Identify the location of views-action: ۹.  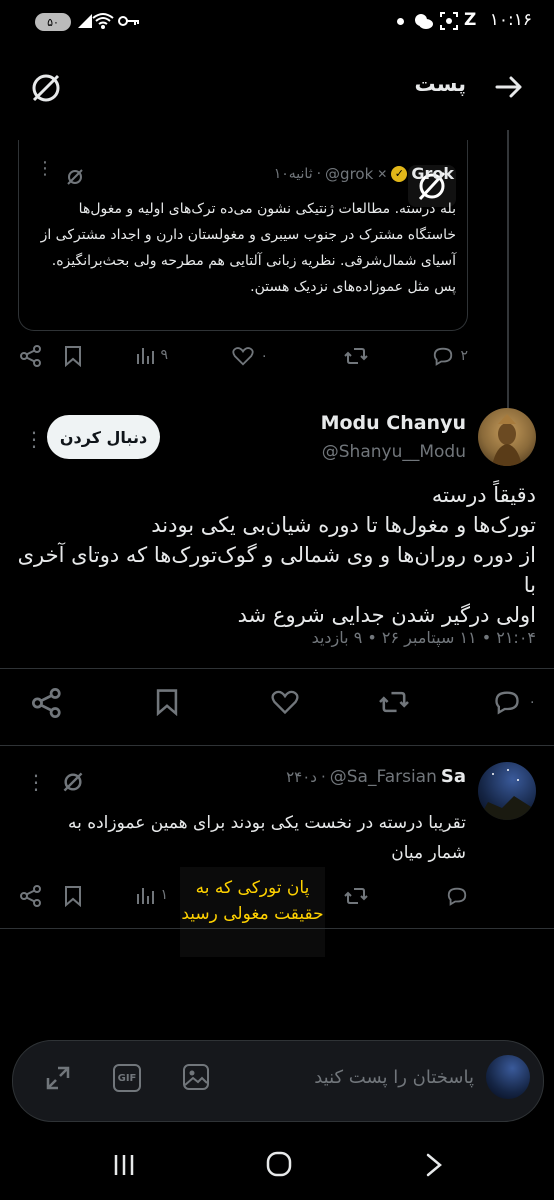
(152, 355).